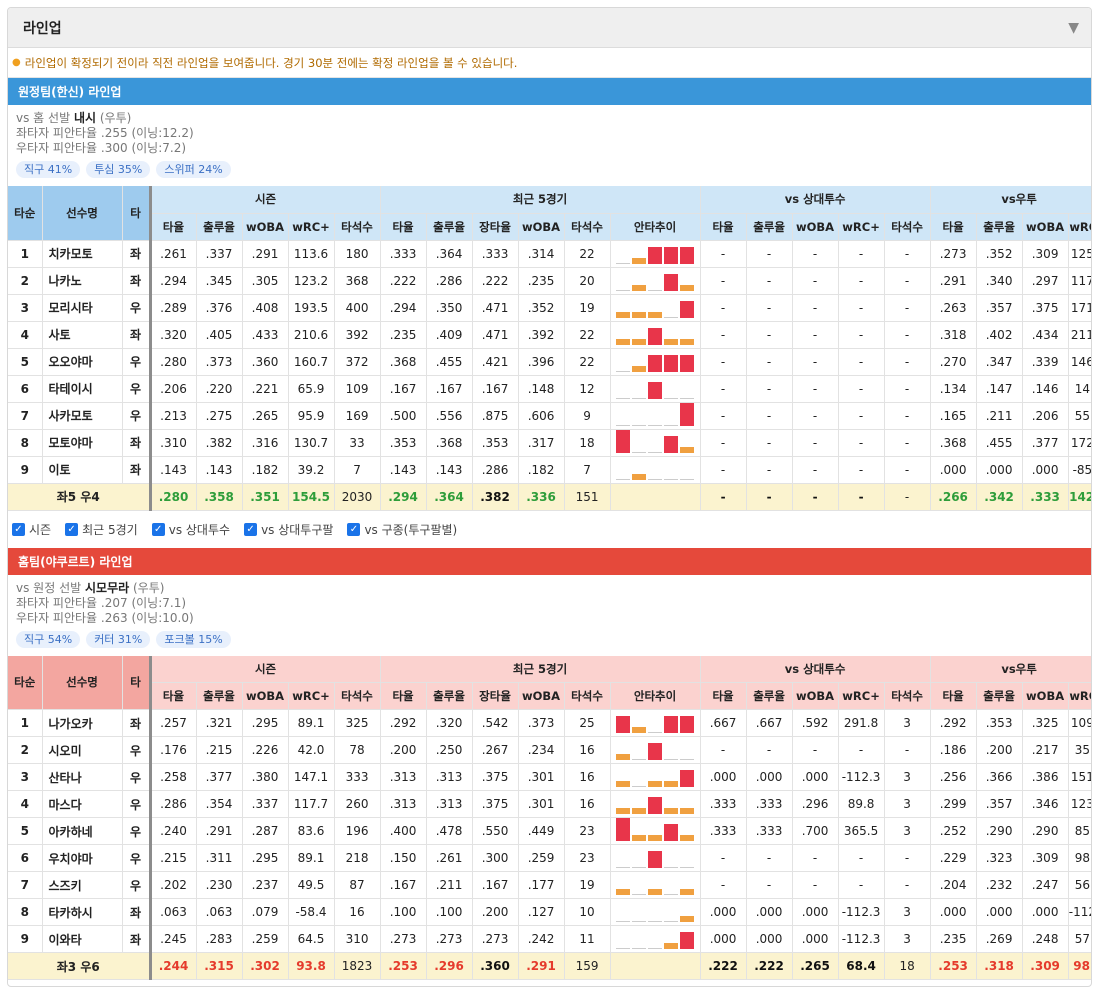  What do you see at coordinates (82, 723) in the screenshot?
I see `player-name: 나가오카` at bounding box center [82, 723].